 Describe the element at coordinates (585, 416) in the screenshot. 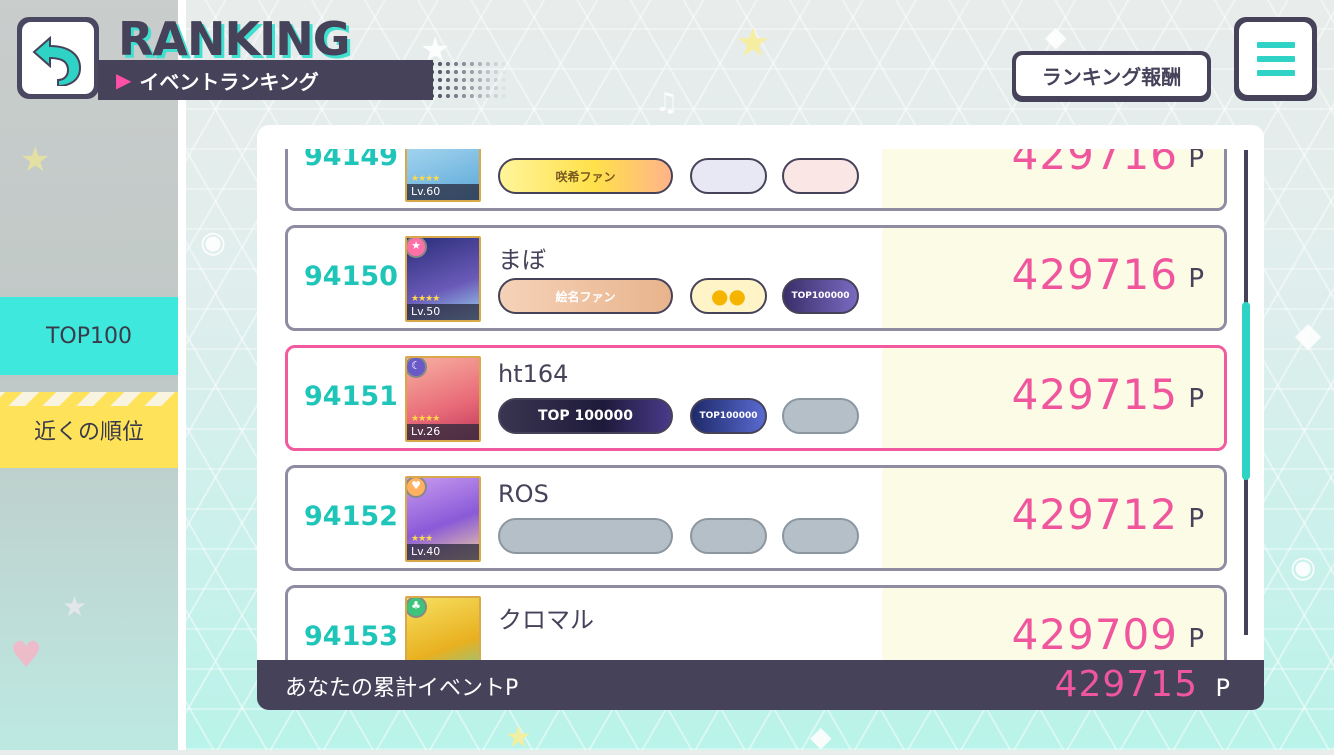

I see `top-rank-title-badge: TOP 100000` at that location.